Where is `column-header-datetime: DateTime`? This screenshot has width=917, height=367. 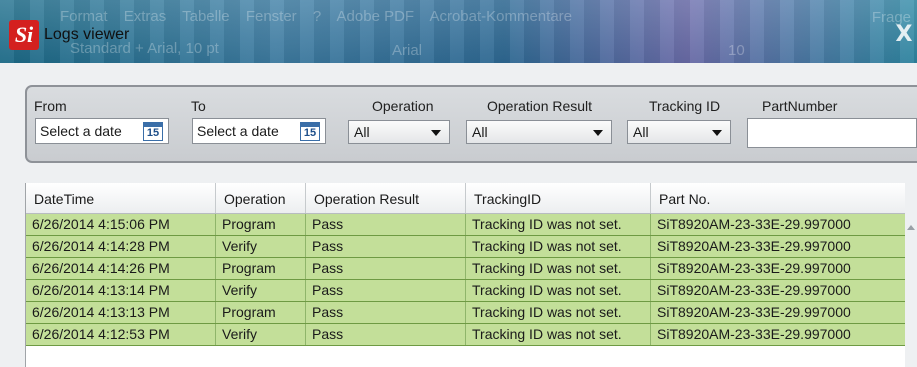
column-header-datetime: DateTime is located at coordinates (121, 198).